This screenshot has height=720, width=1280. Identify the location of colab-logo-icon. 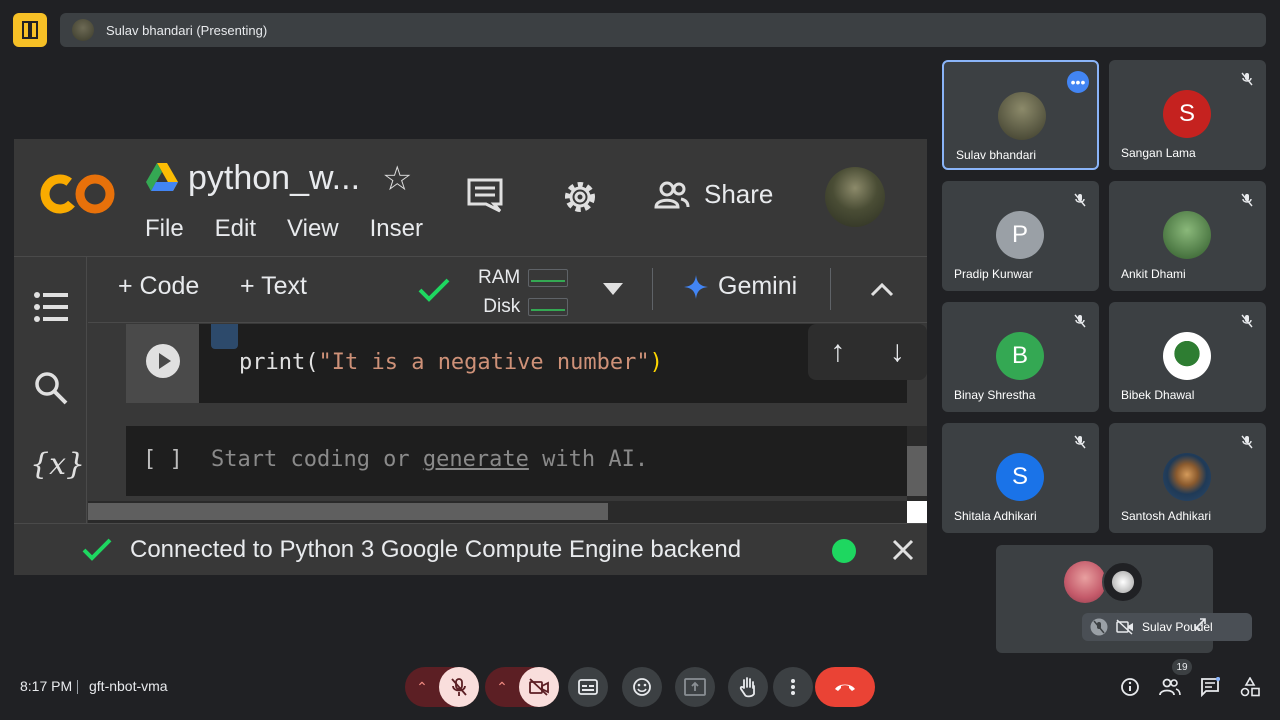
(78, 194).